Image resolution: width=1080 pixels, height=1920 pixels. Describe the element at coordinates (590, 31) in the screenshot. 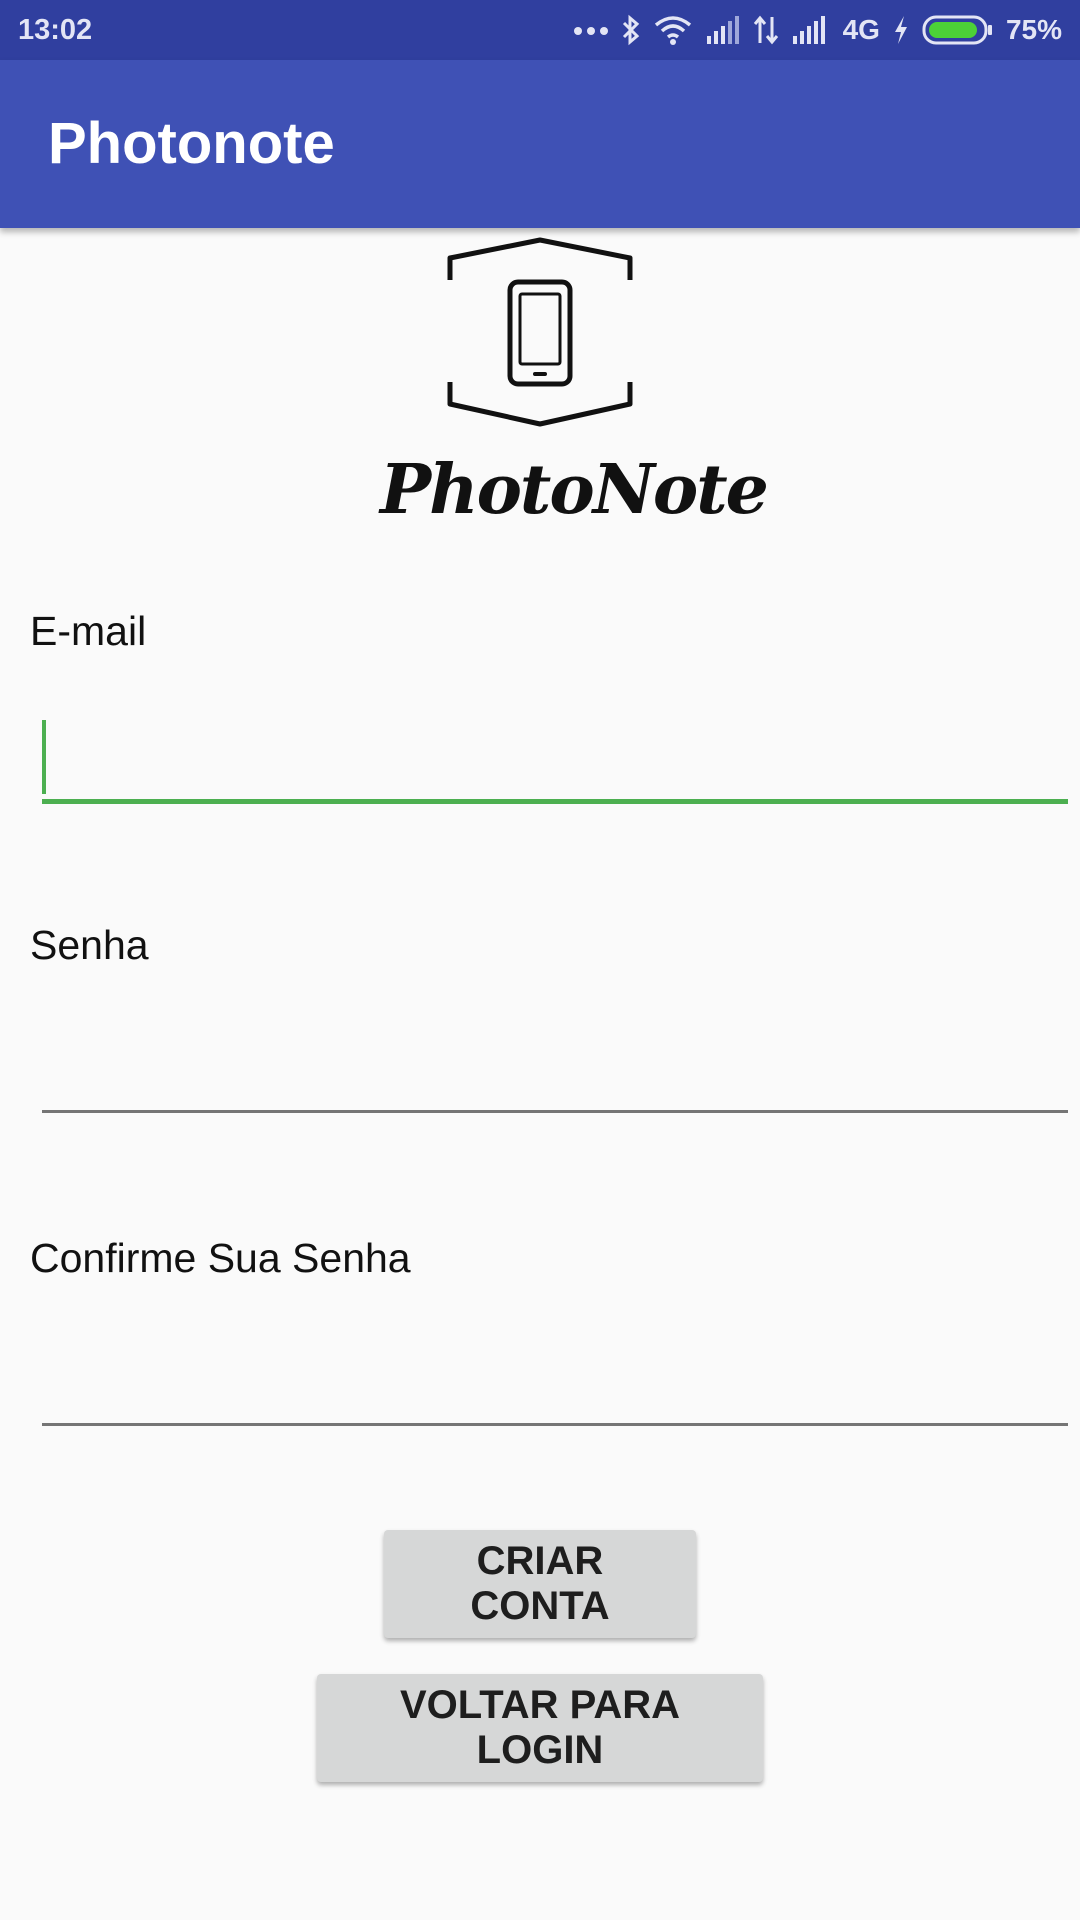

I see `more-dots-icon` at that location.